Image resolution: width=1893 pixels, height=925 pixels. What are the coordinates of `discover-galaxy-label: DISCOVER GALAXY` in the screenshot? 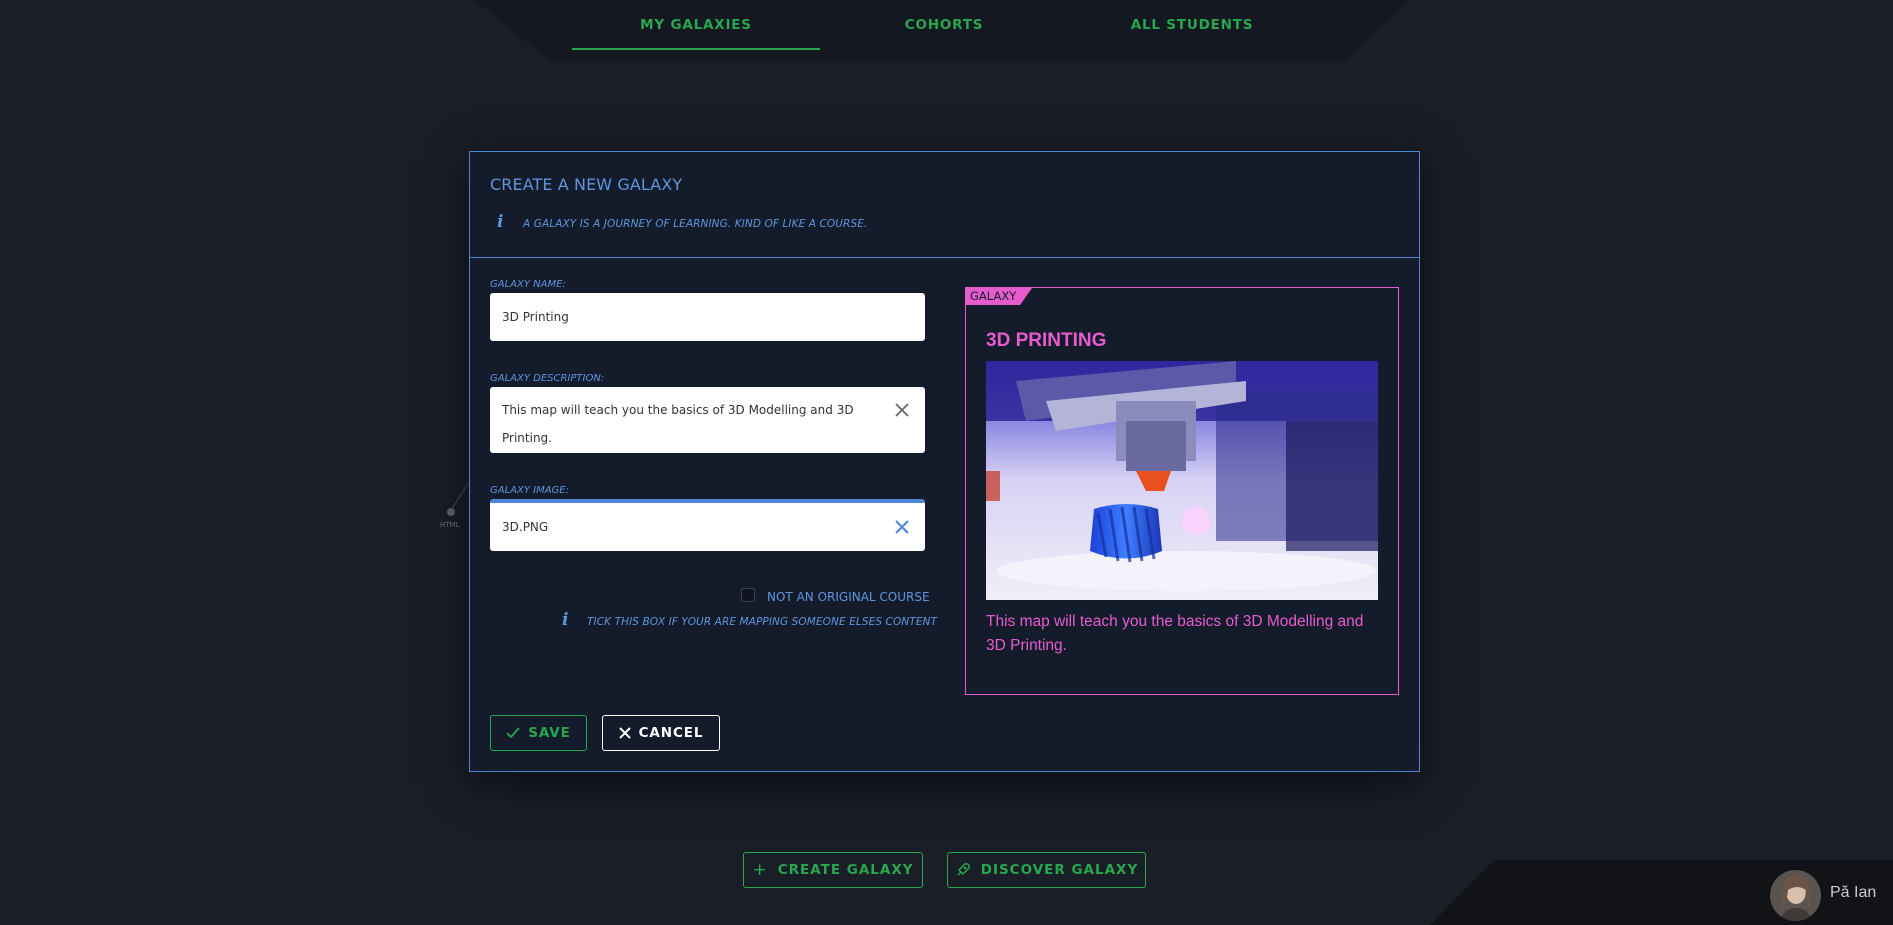 It's located at (1059, 870).